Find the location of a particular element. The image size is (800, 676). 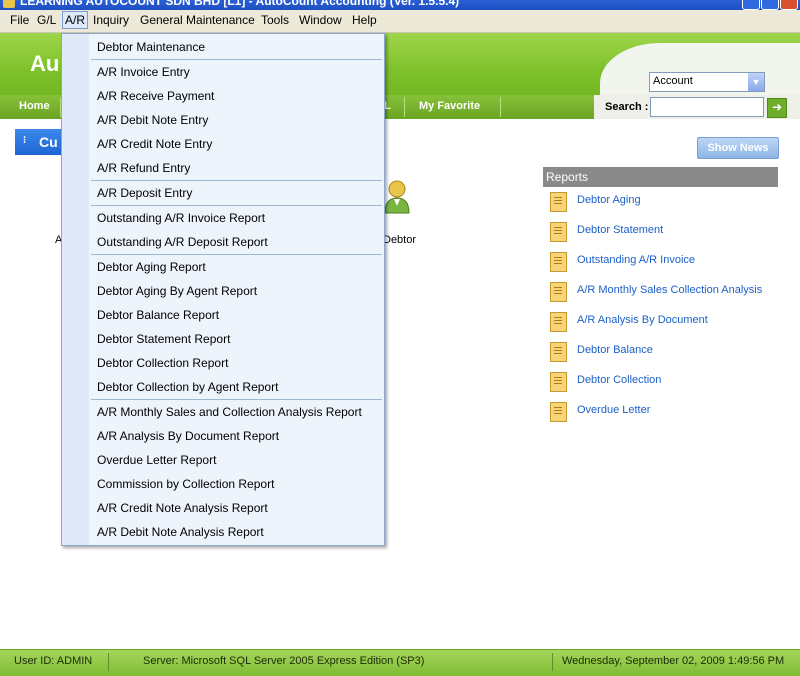

report-link-label: Debtor Collection is located at coordinates (619, 380).